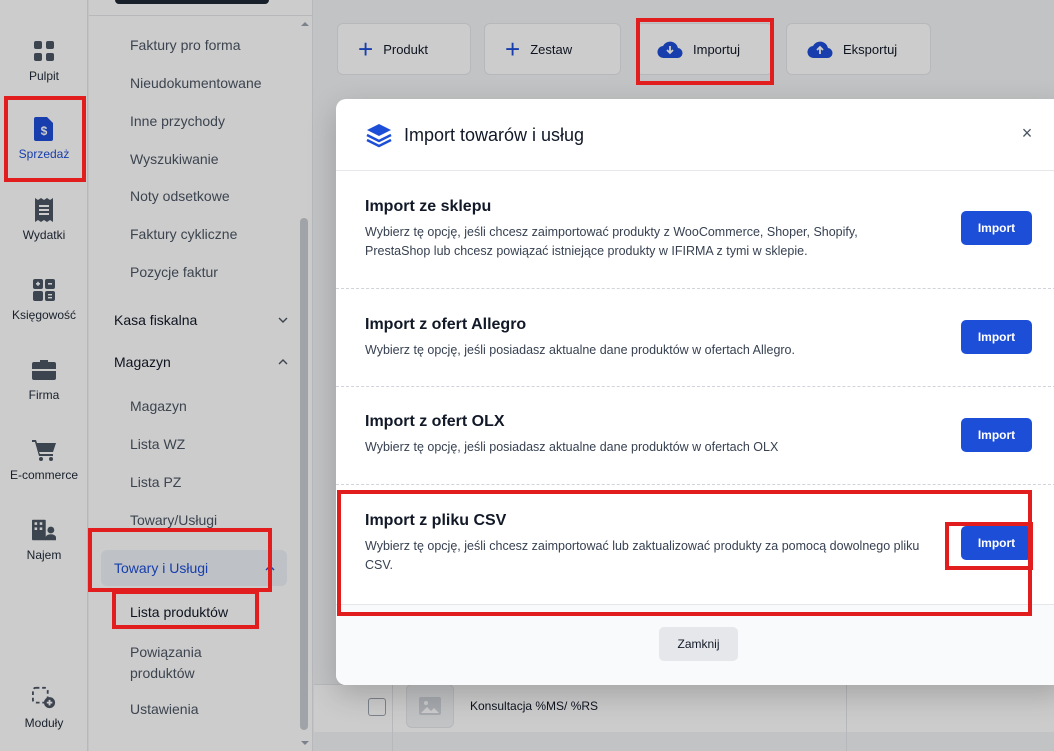  I want to click on option-title: Import z ofert OLX, so click(435, 421).